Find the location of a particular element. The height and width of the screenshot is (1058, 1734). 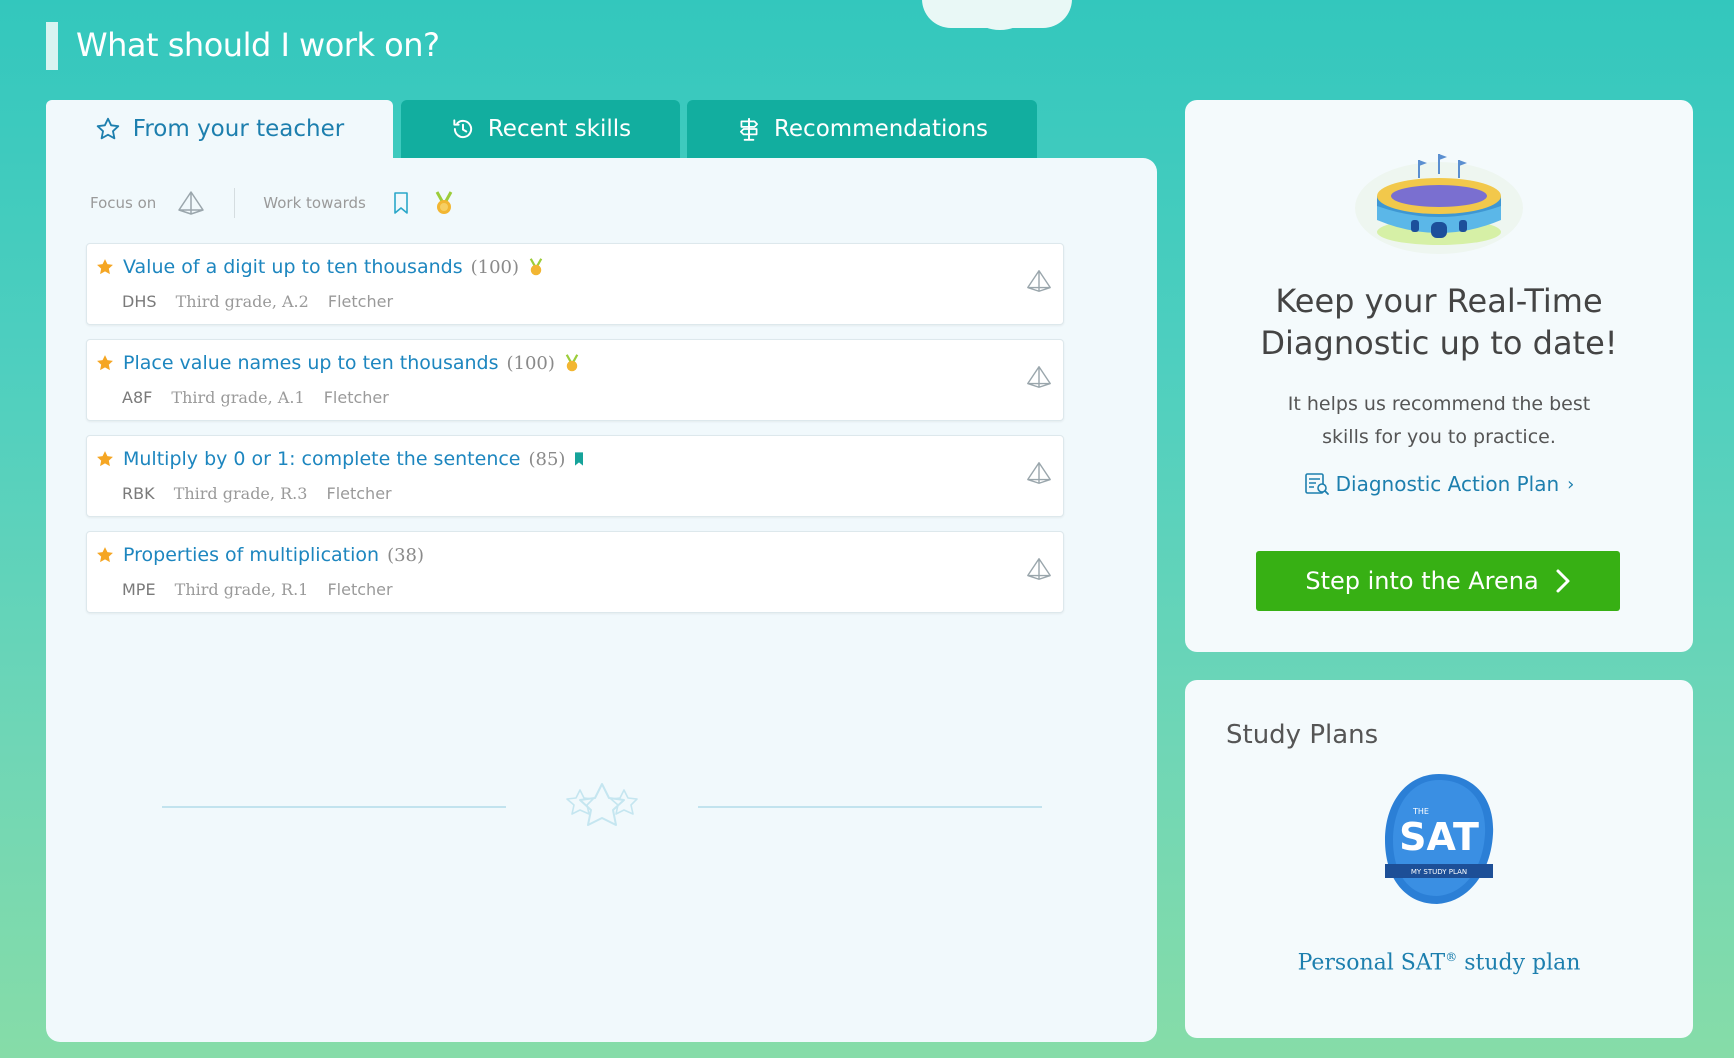

skill-code: RBK is located at coordinates (138, 493).